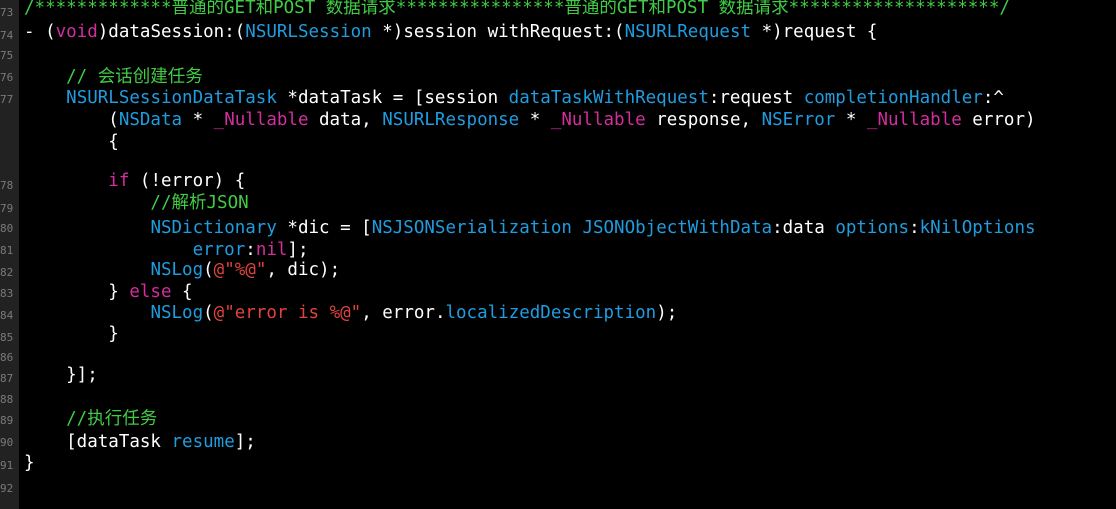 The image size is (1116, 509). I want to click on code-token: // 会话创建任务, so click(113, 77).